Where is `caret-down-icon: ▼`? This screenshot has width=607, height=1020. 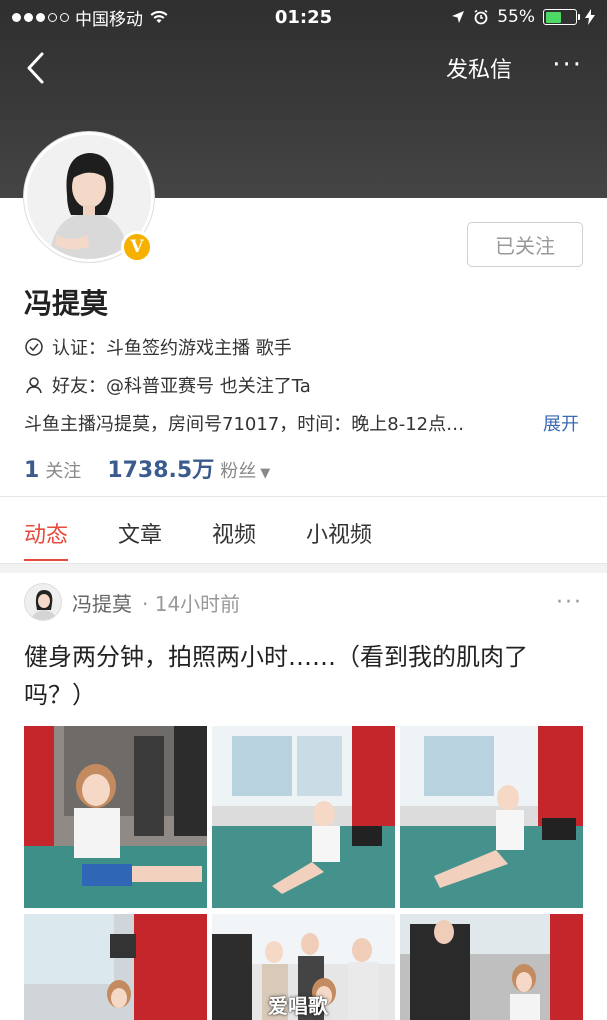 caret-down-icon: ▼ is located at coordinates (265, 473).